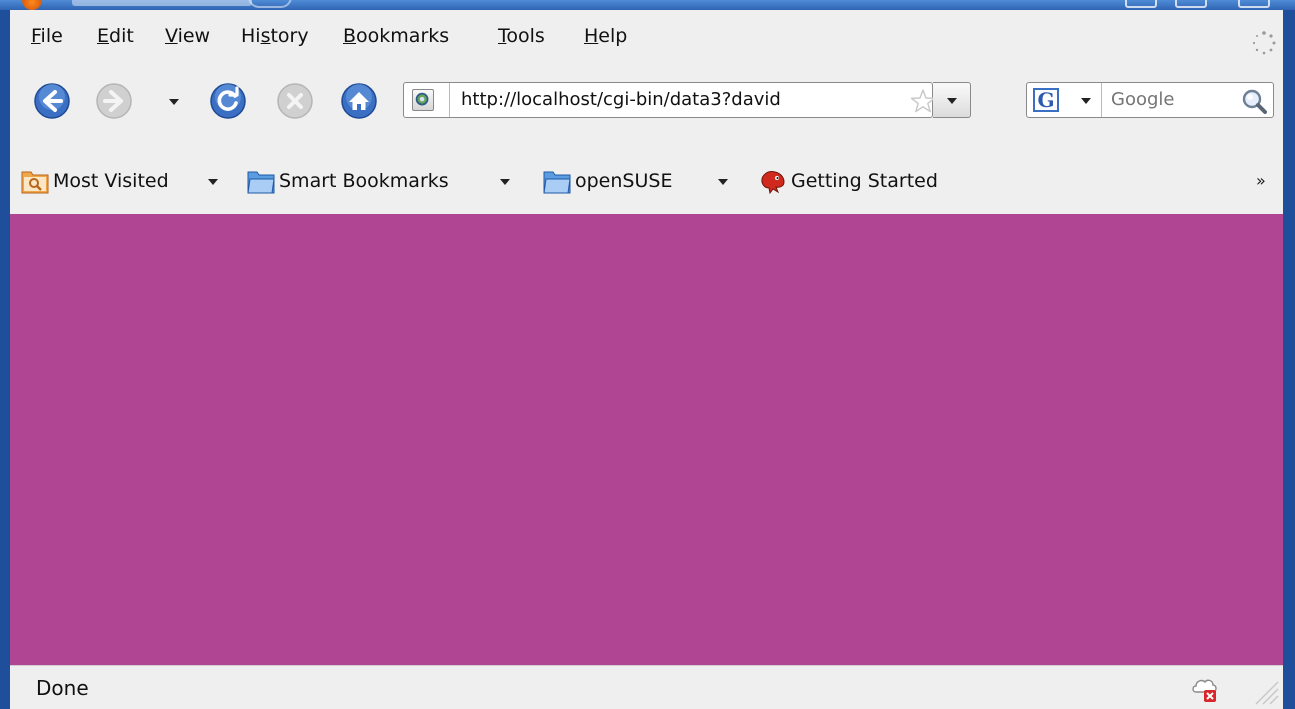 This screenshot has width=1295, height=709. What do you see at coordinates (591, 36) in the screenshot?
I see `menu-help-accel: H` at bounding box center [591, 36].